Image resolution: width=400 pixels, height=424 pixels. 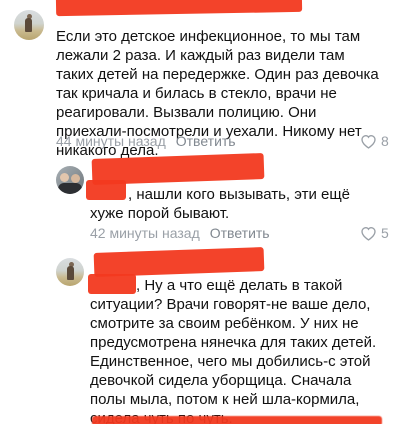 I want to click on meta-redaction, so click(x=237, y=420).